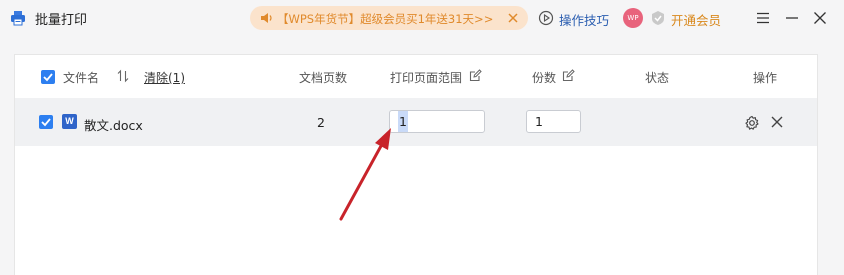  Describe the element at coordinates (658, 18) in the screenshot. I see `vip-icon` at that location.